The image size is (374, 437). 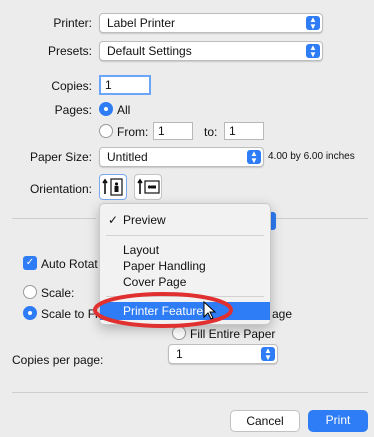 What do you see at coordinates (211, 23) in the screenshot?
I see `printer-popup: Label Printer ▲ ▼` at bounding box center [211, 23].